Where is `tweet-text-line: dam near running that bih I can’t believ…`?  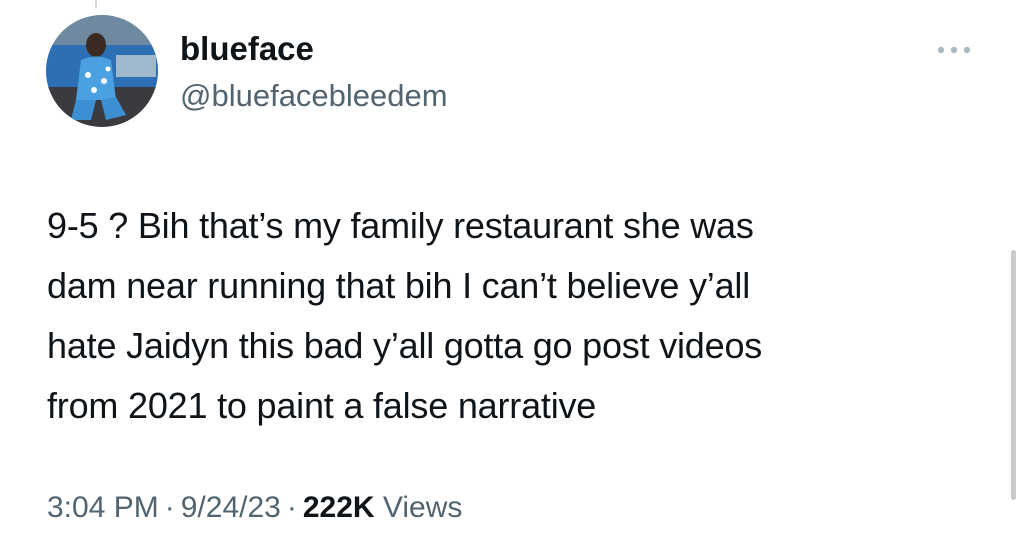 tweet-text-line: dam near running that bih I can’t believ… is located at coordinates (399, 285).